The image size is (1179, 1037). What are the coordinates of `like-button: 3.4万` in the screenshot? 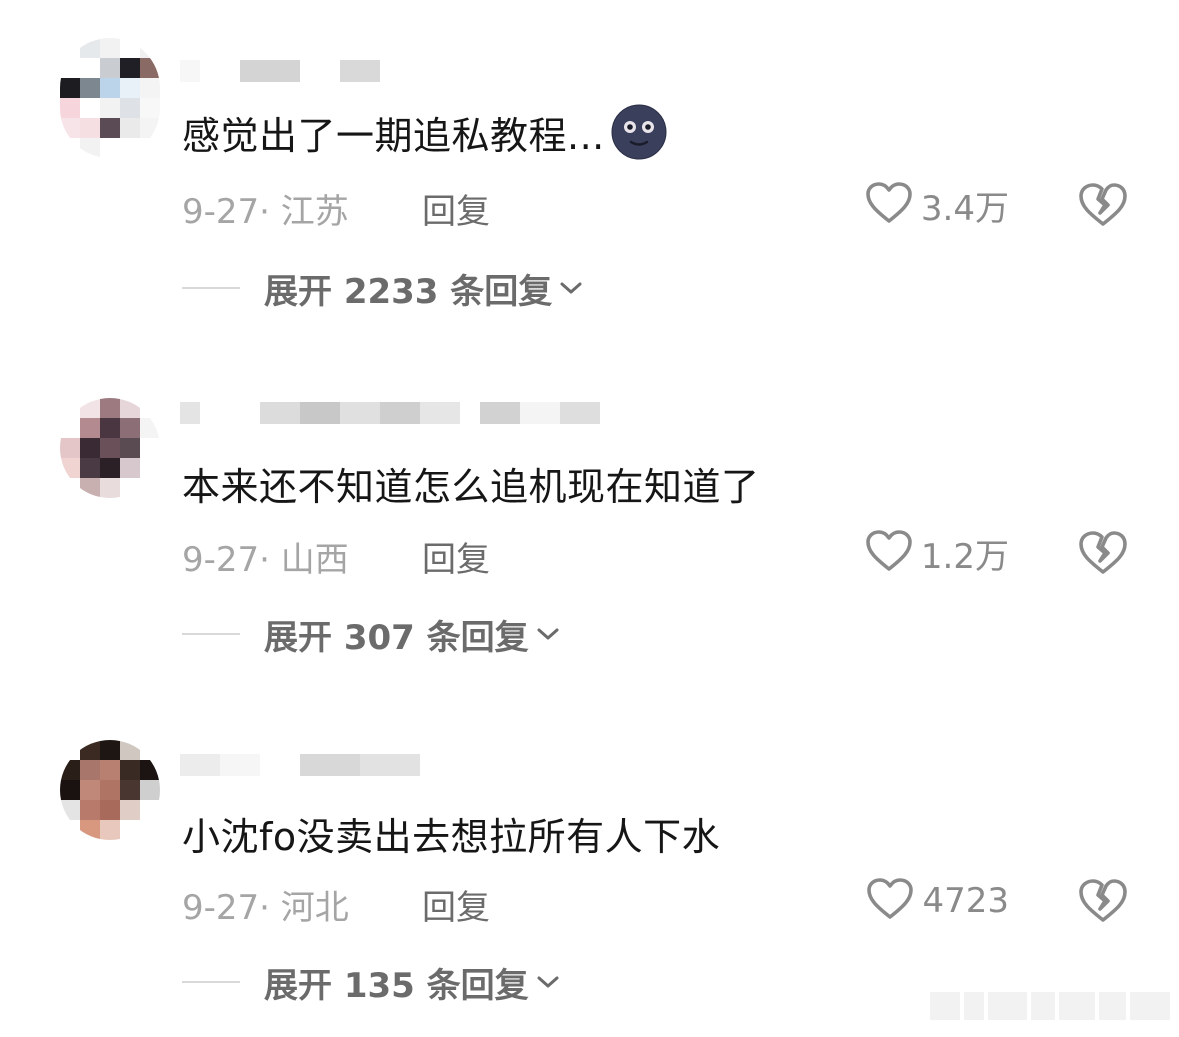 It's located at (937, 205).